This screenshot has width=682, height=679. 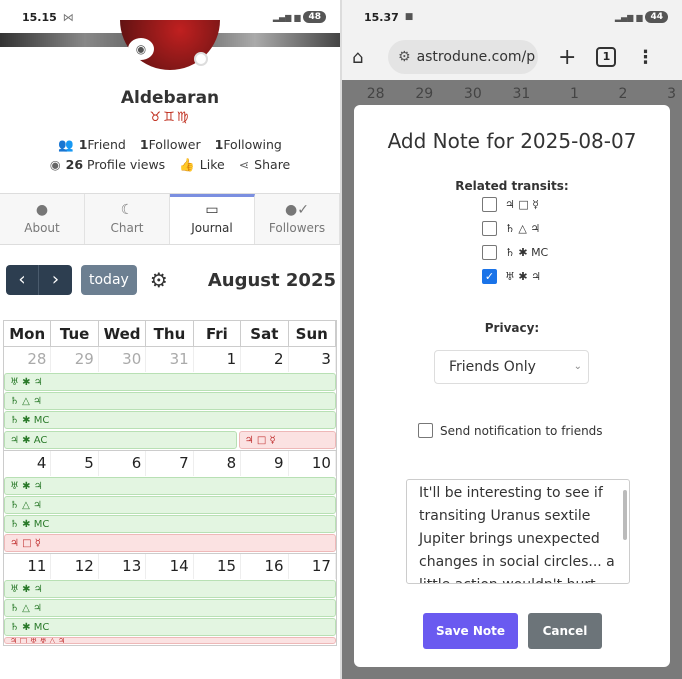 What do you see at coordinates (39, 17) in the screenshot?
I see `status-time: 15.15` at bounding box center [39, 17].